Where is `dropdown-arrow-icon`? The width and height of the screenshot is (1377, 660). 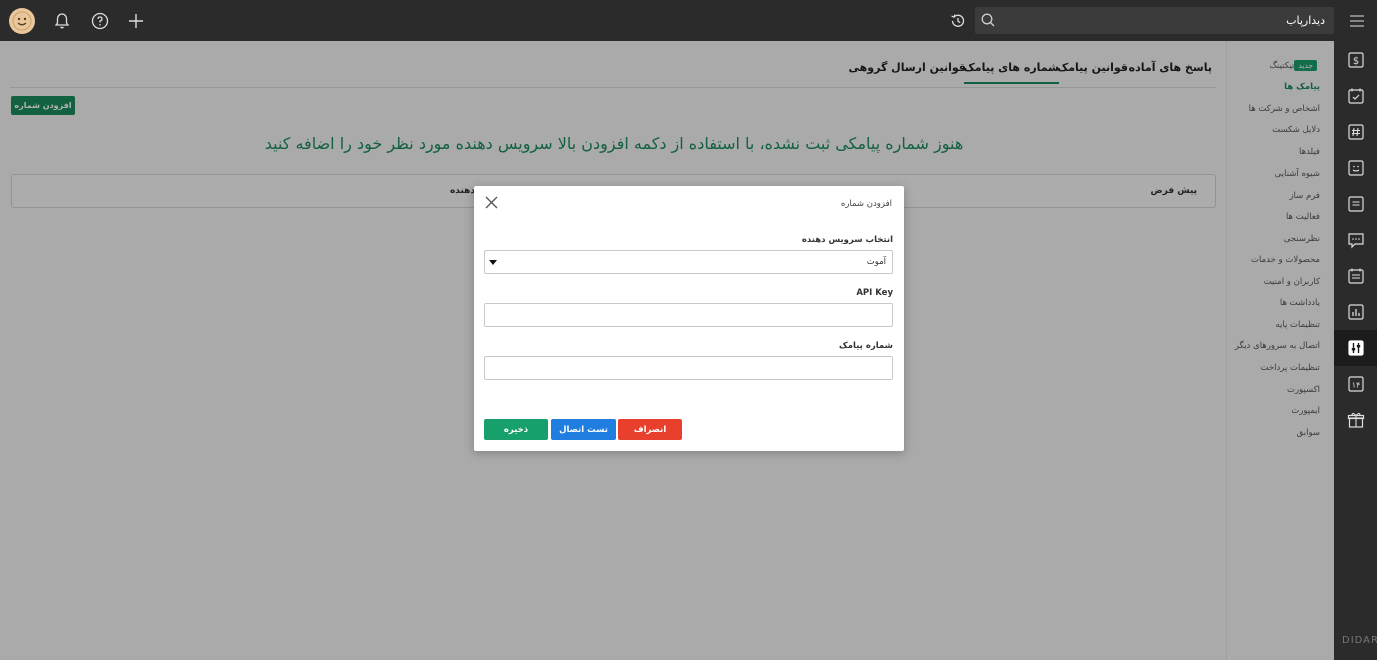 dropdown-arrow-icon is located at coordinates (493, 262).